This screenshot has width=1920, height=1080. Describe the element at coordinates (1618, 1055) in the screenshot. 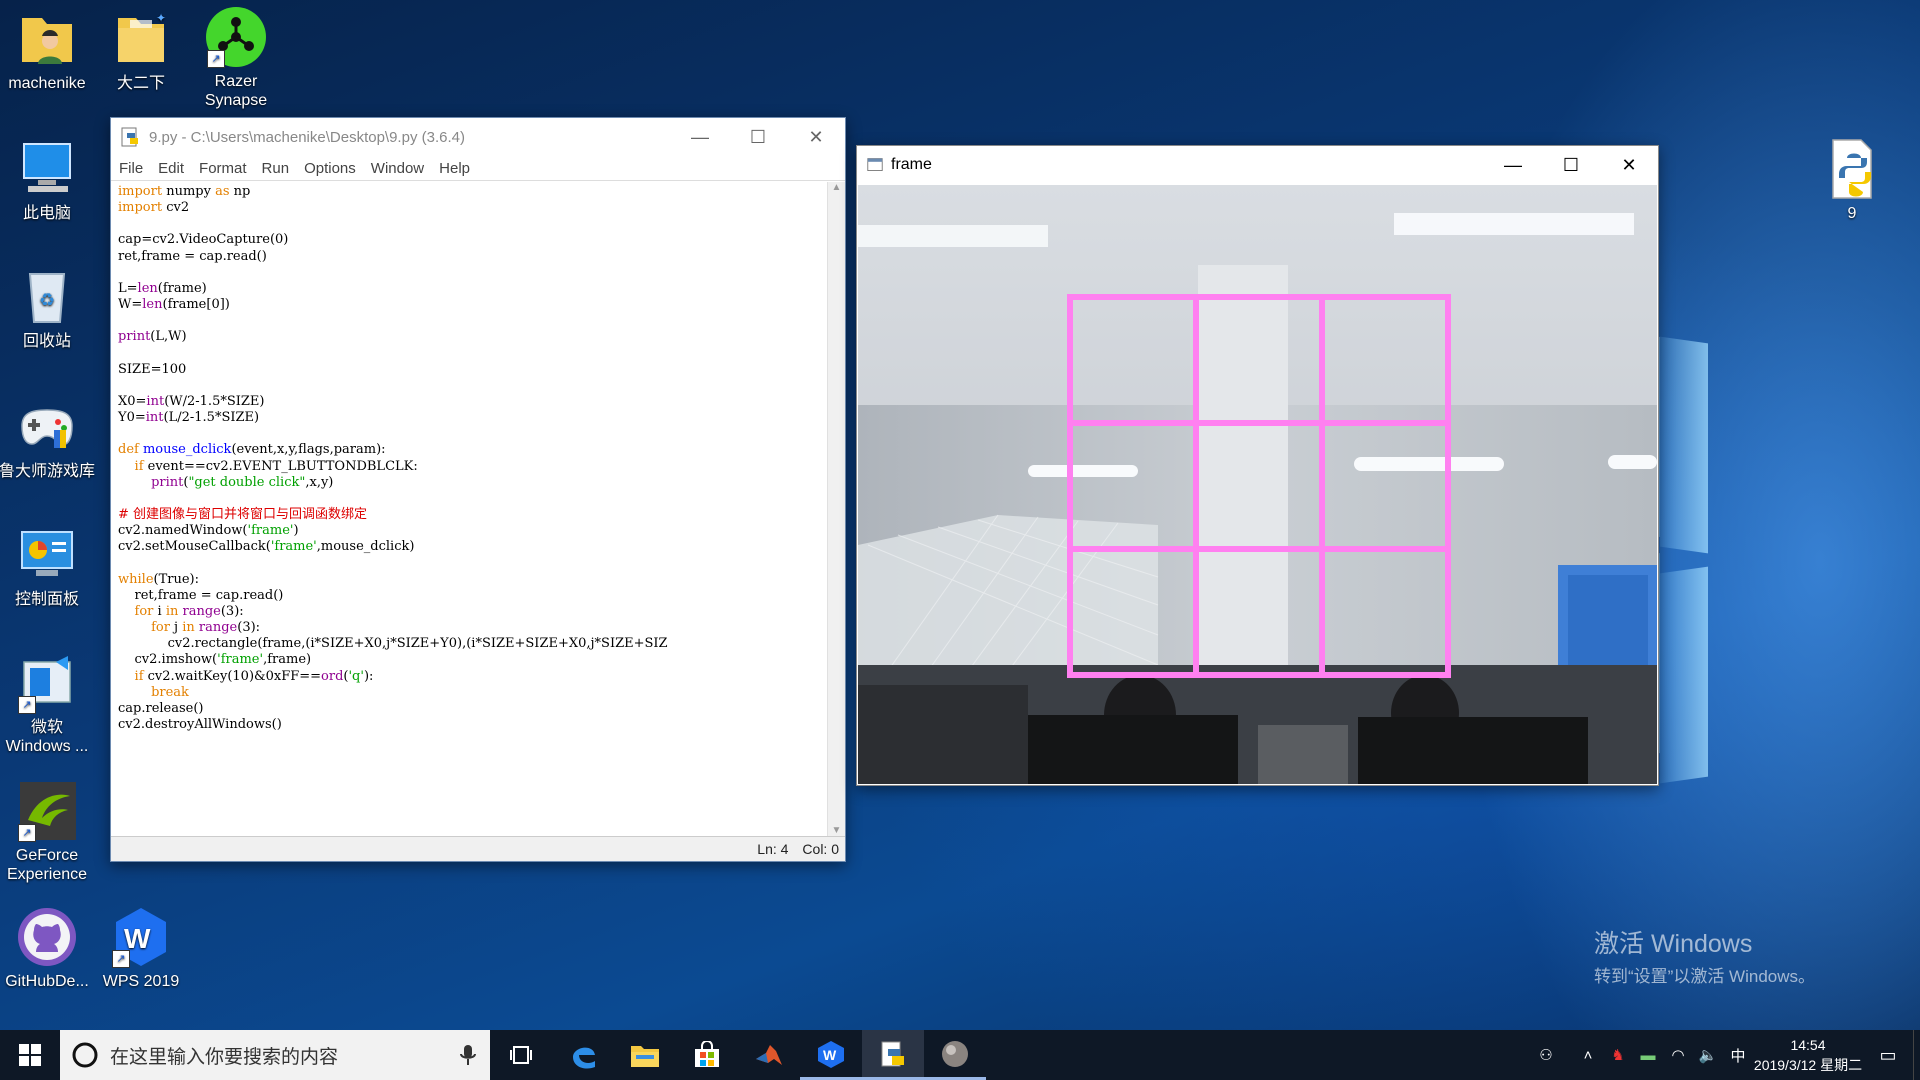

I see `tray-app-icon: ♞` at that location.